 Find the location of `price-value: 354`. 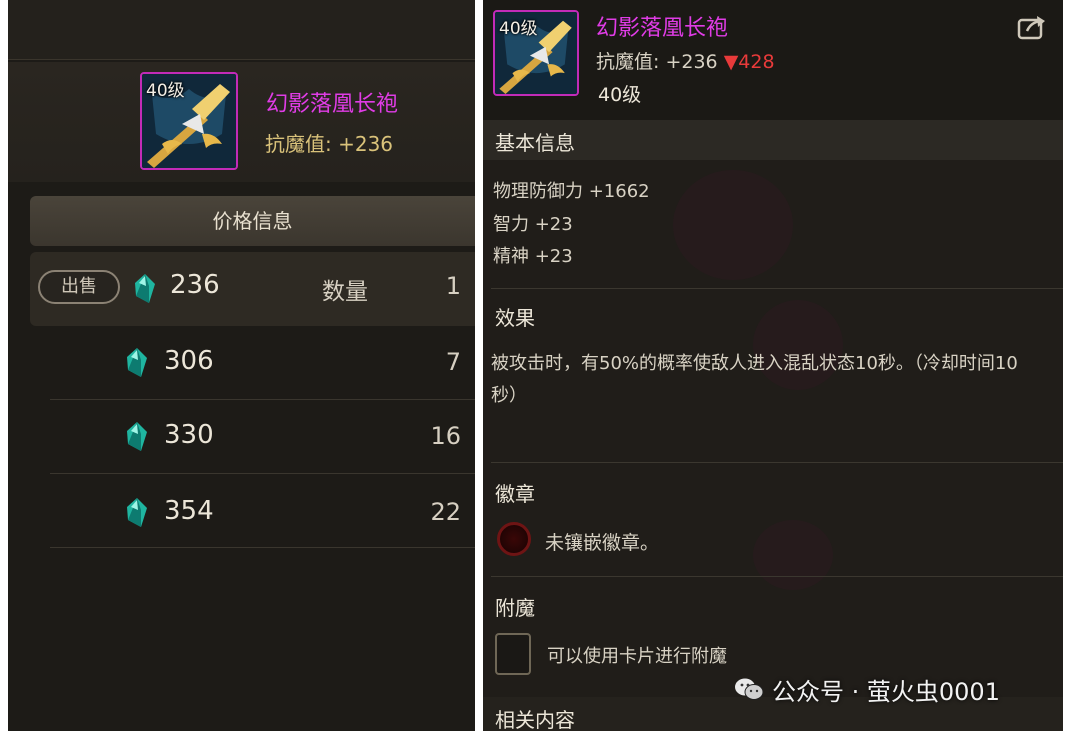

price-value: 354 is located at coordinates (189, 511).